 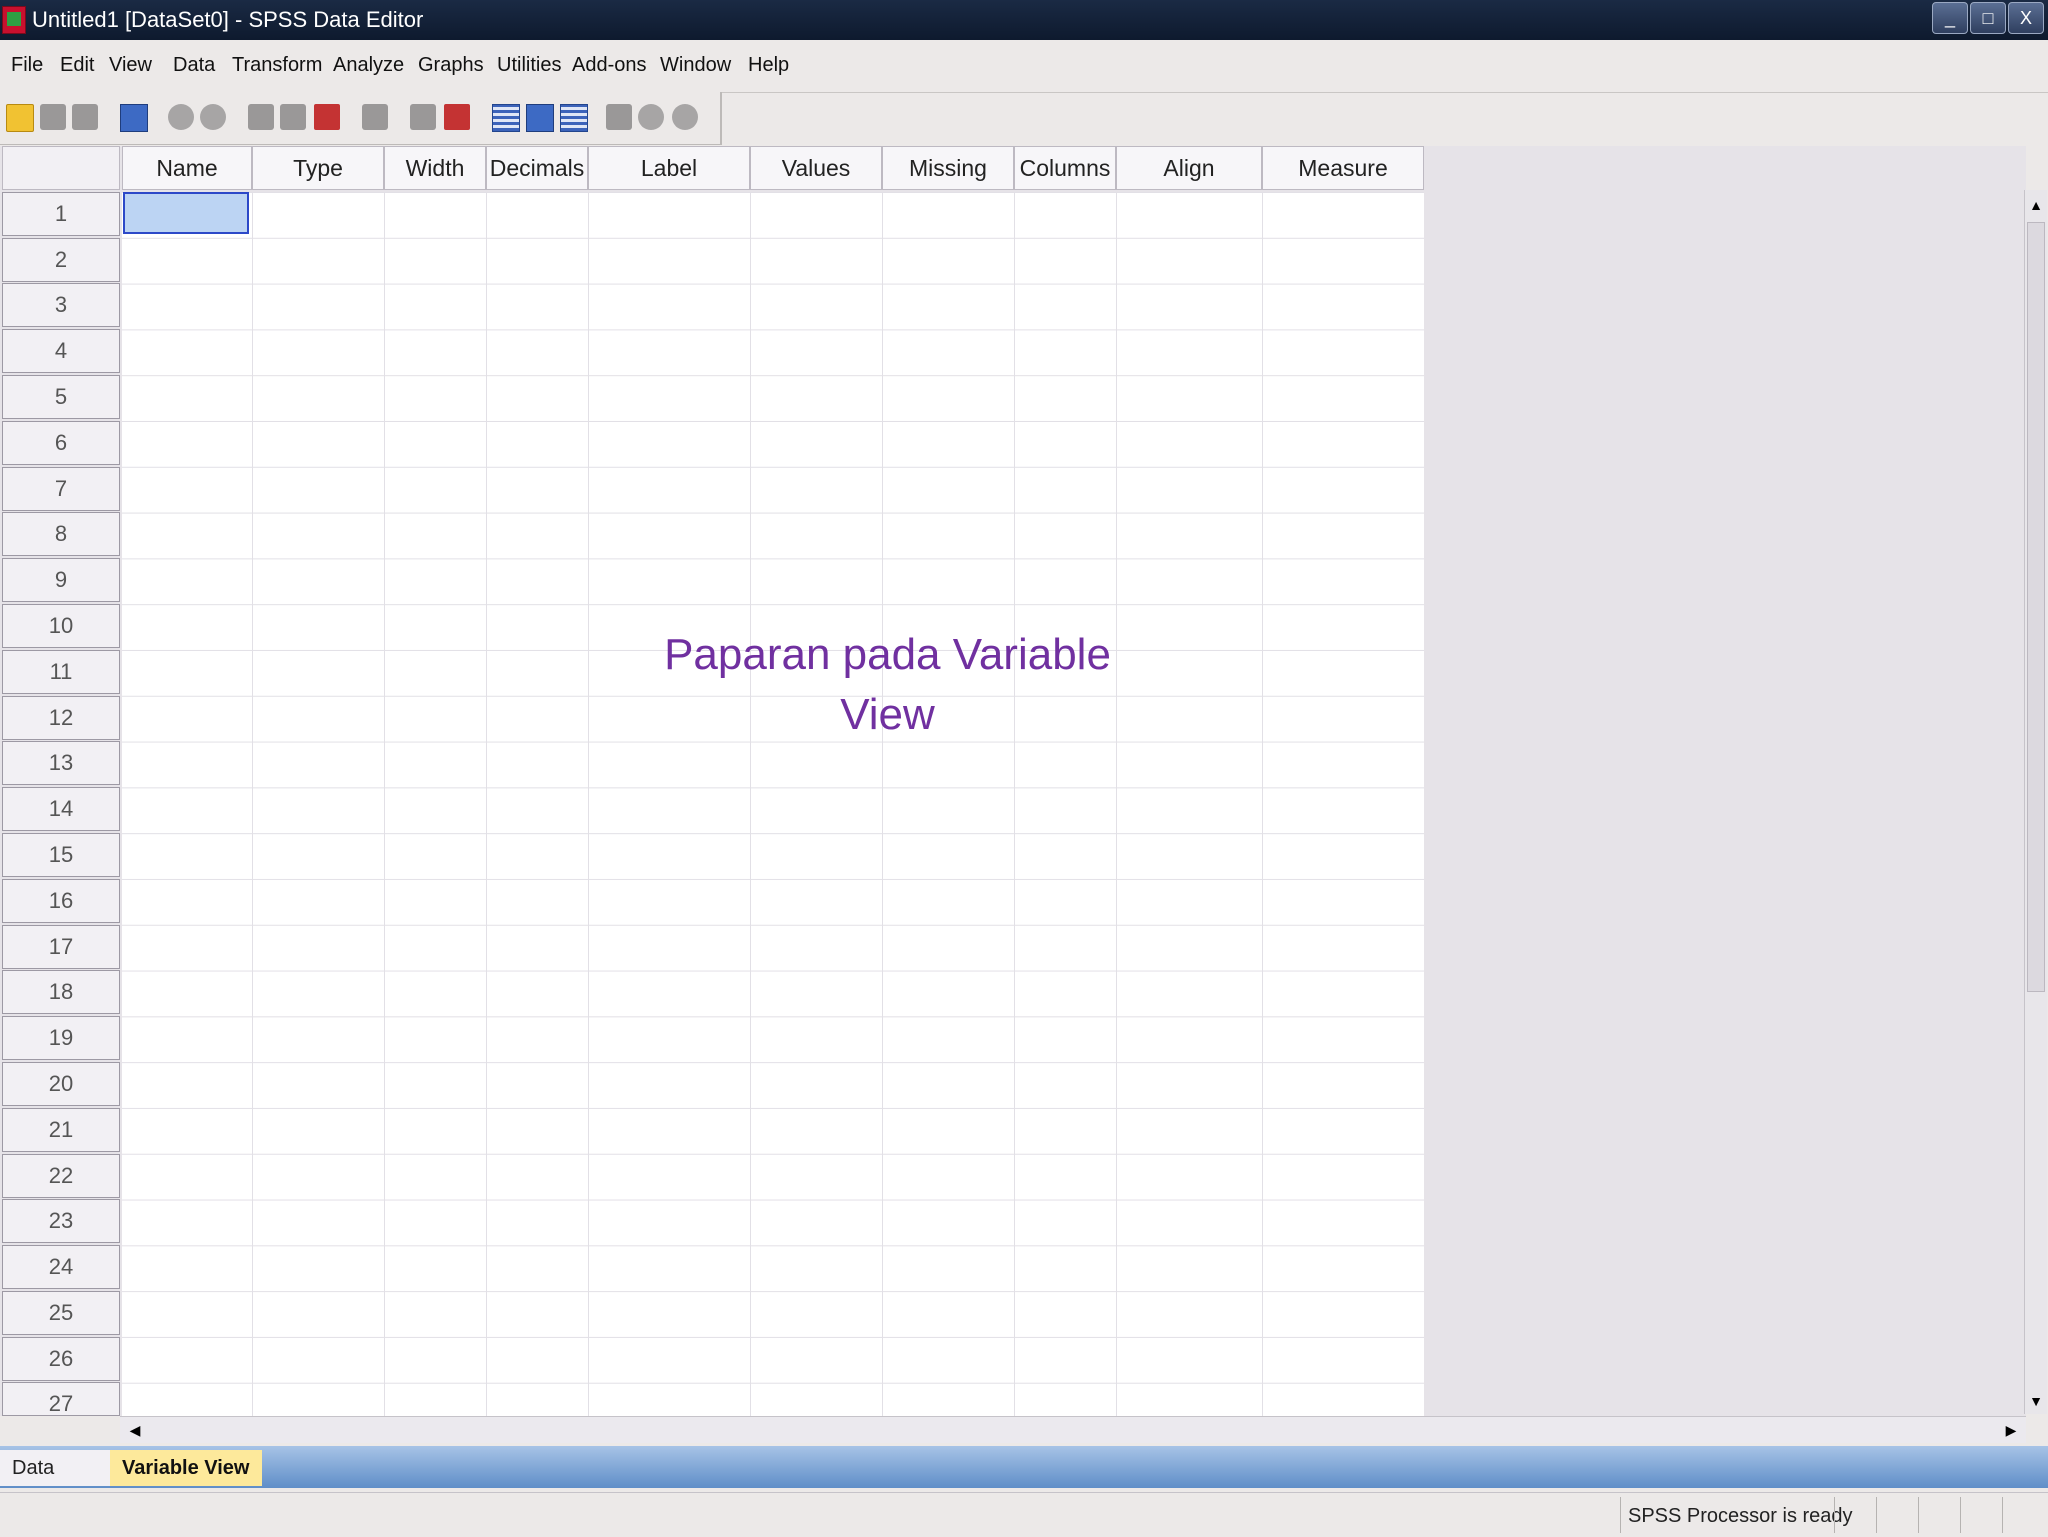 I want to click on vertical-scrollbar: ▲ ▼, so click(x=2035, y=802).